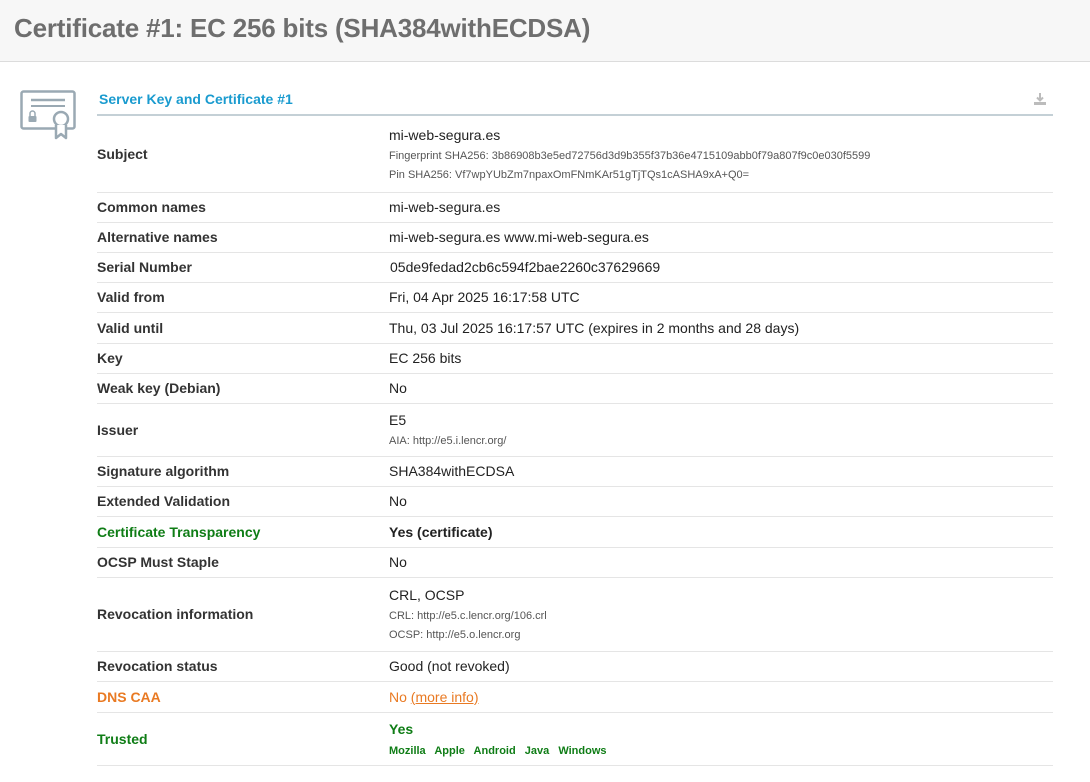 The height and width of the screenshot is (782, 1090). What do you see at coordinates (243, 697) in the screenshot?
I see `row-label: DNS CAA` at bounding box center [243, 697].